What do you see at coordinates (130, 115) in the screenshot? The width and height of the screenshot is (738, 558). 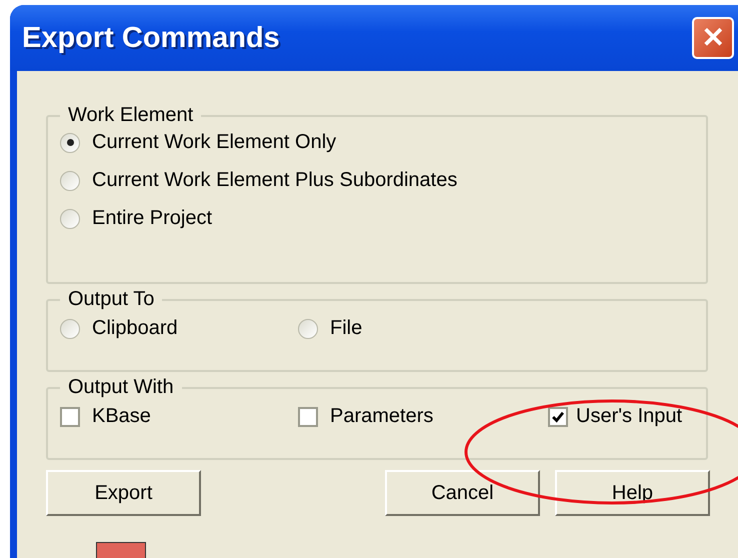 I see `group-title: Work Element` at bounding box center [130, 115].